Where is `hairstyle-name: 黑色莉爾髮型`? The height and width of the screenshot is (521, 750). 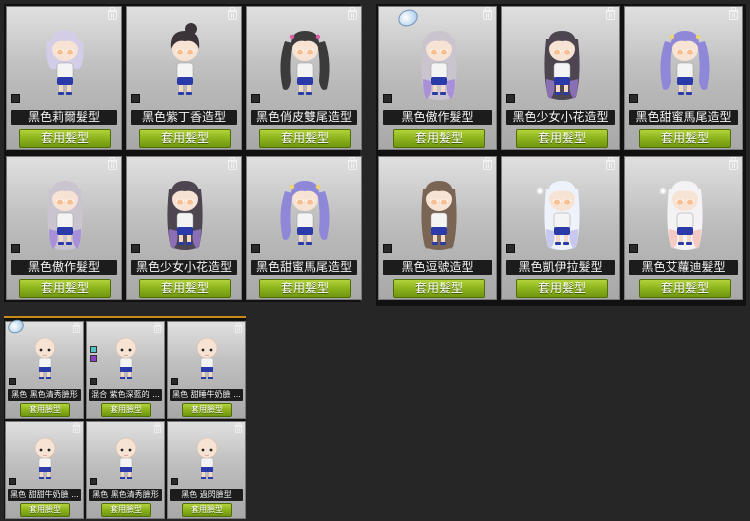
hairstyle-name: 黑色莉爾髮型 is located at coordinates (64, 117).